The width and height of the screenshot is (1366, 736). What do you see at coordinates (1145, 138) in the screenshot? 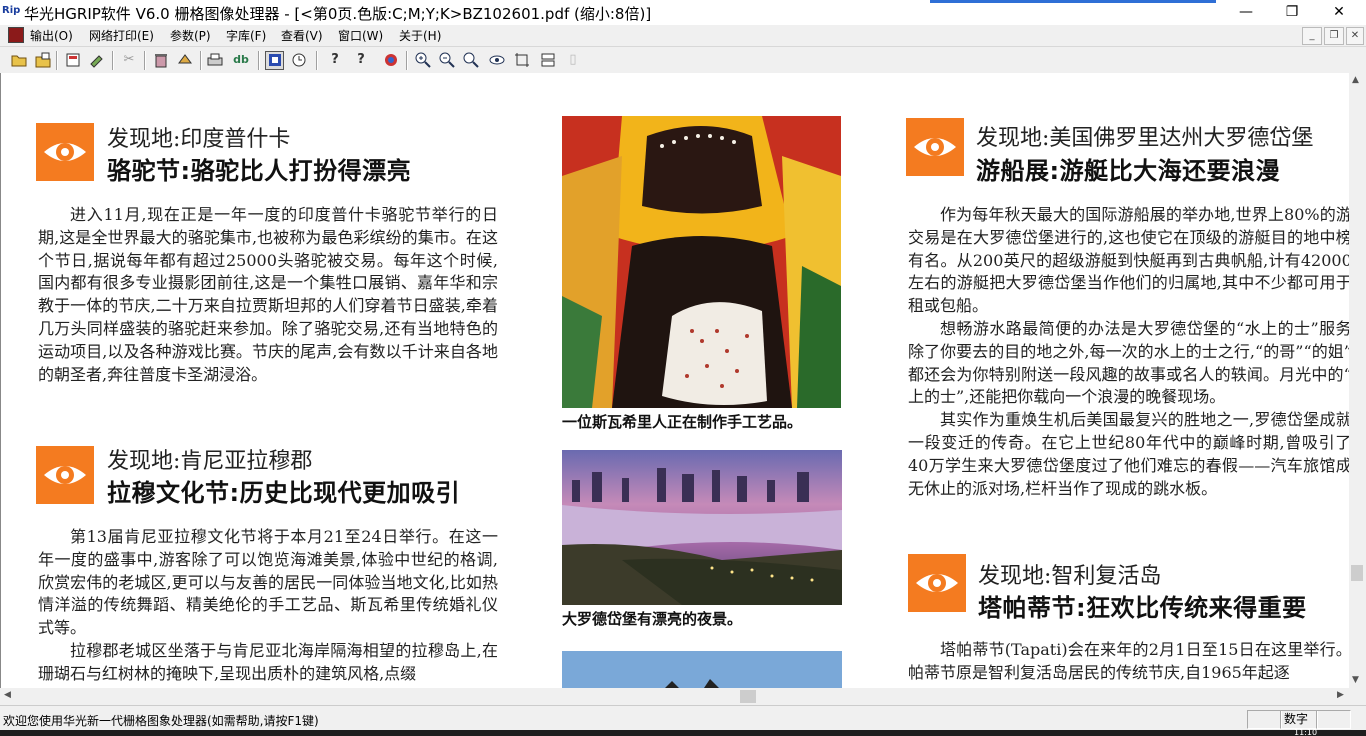
I see `section-place: 发现地:美国佛罗里达州大罗德岱堡` at bounding box center [1145, 138].